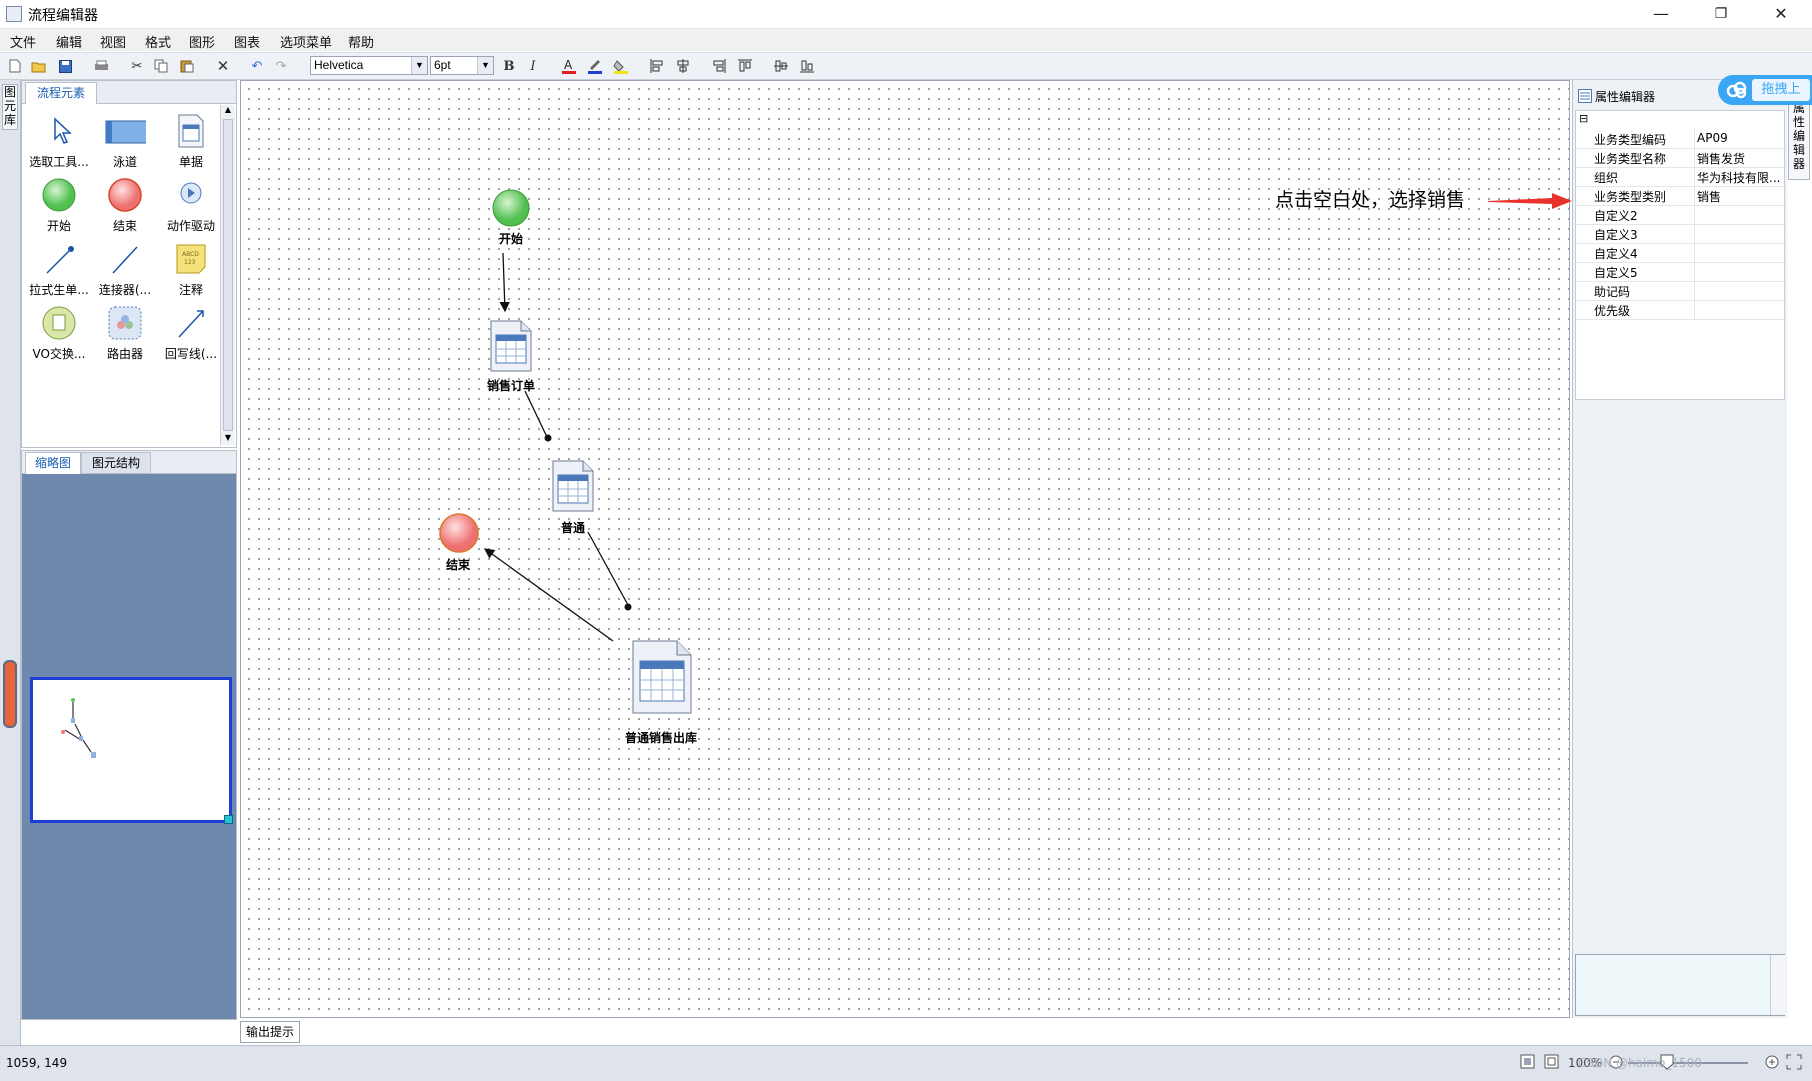  I want to click on svg-text: A, so click(568, 65).